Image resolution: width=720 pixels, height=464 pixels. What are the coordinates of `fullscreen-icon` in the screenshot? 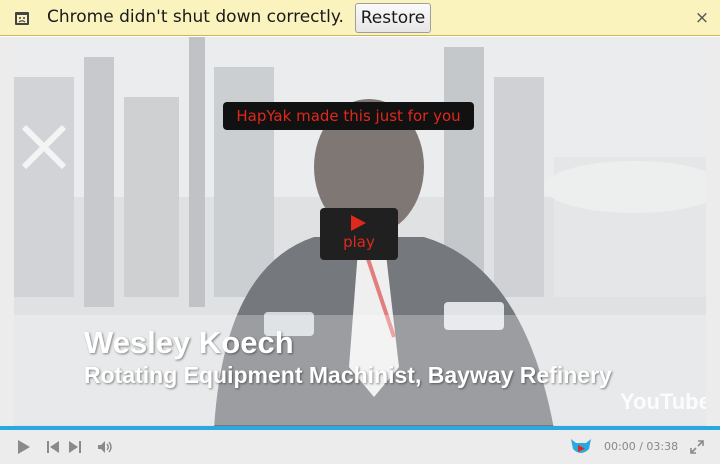 It's located at (697, 447).